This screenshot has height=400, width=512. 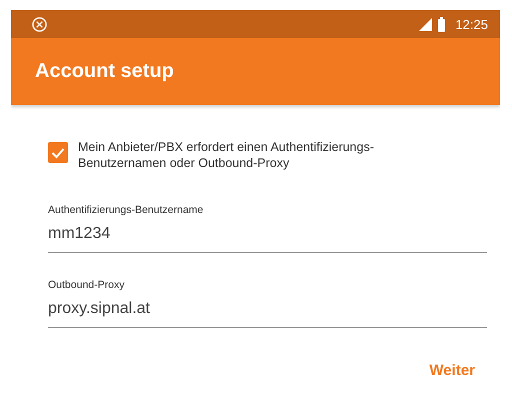 I want to click on check-icon, so click(x=58, y=152).